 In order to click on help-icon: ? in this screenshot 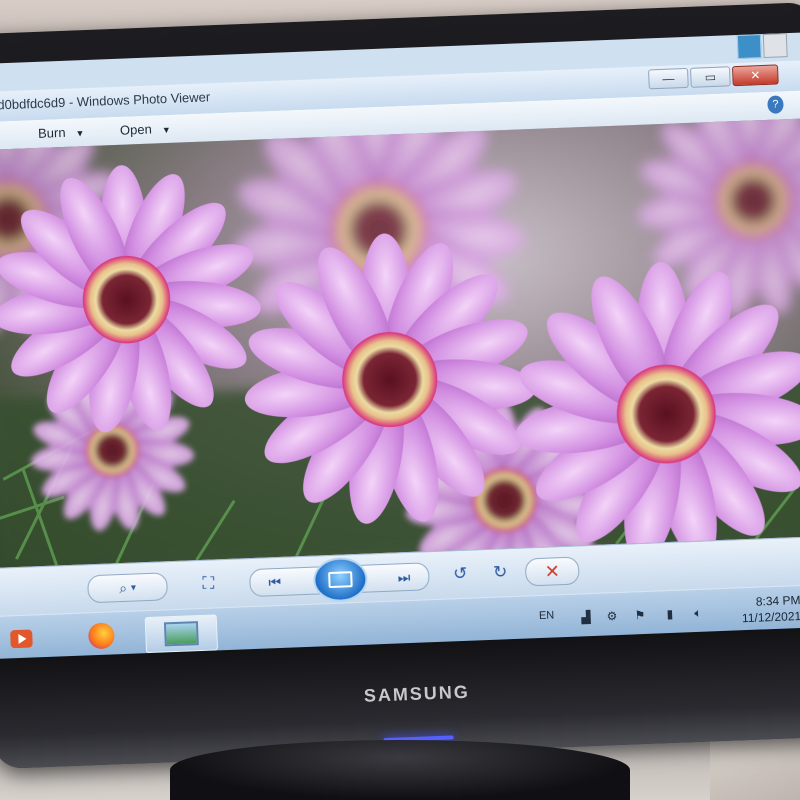, I will do `click(775, 104)`.